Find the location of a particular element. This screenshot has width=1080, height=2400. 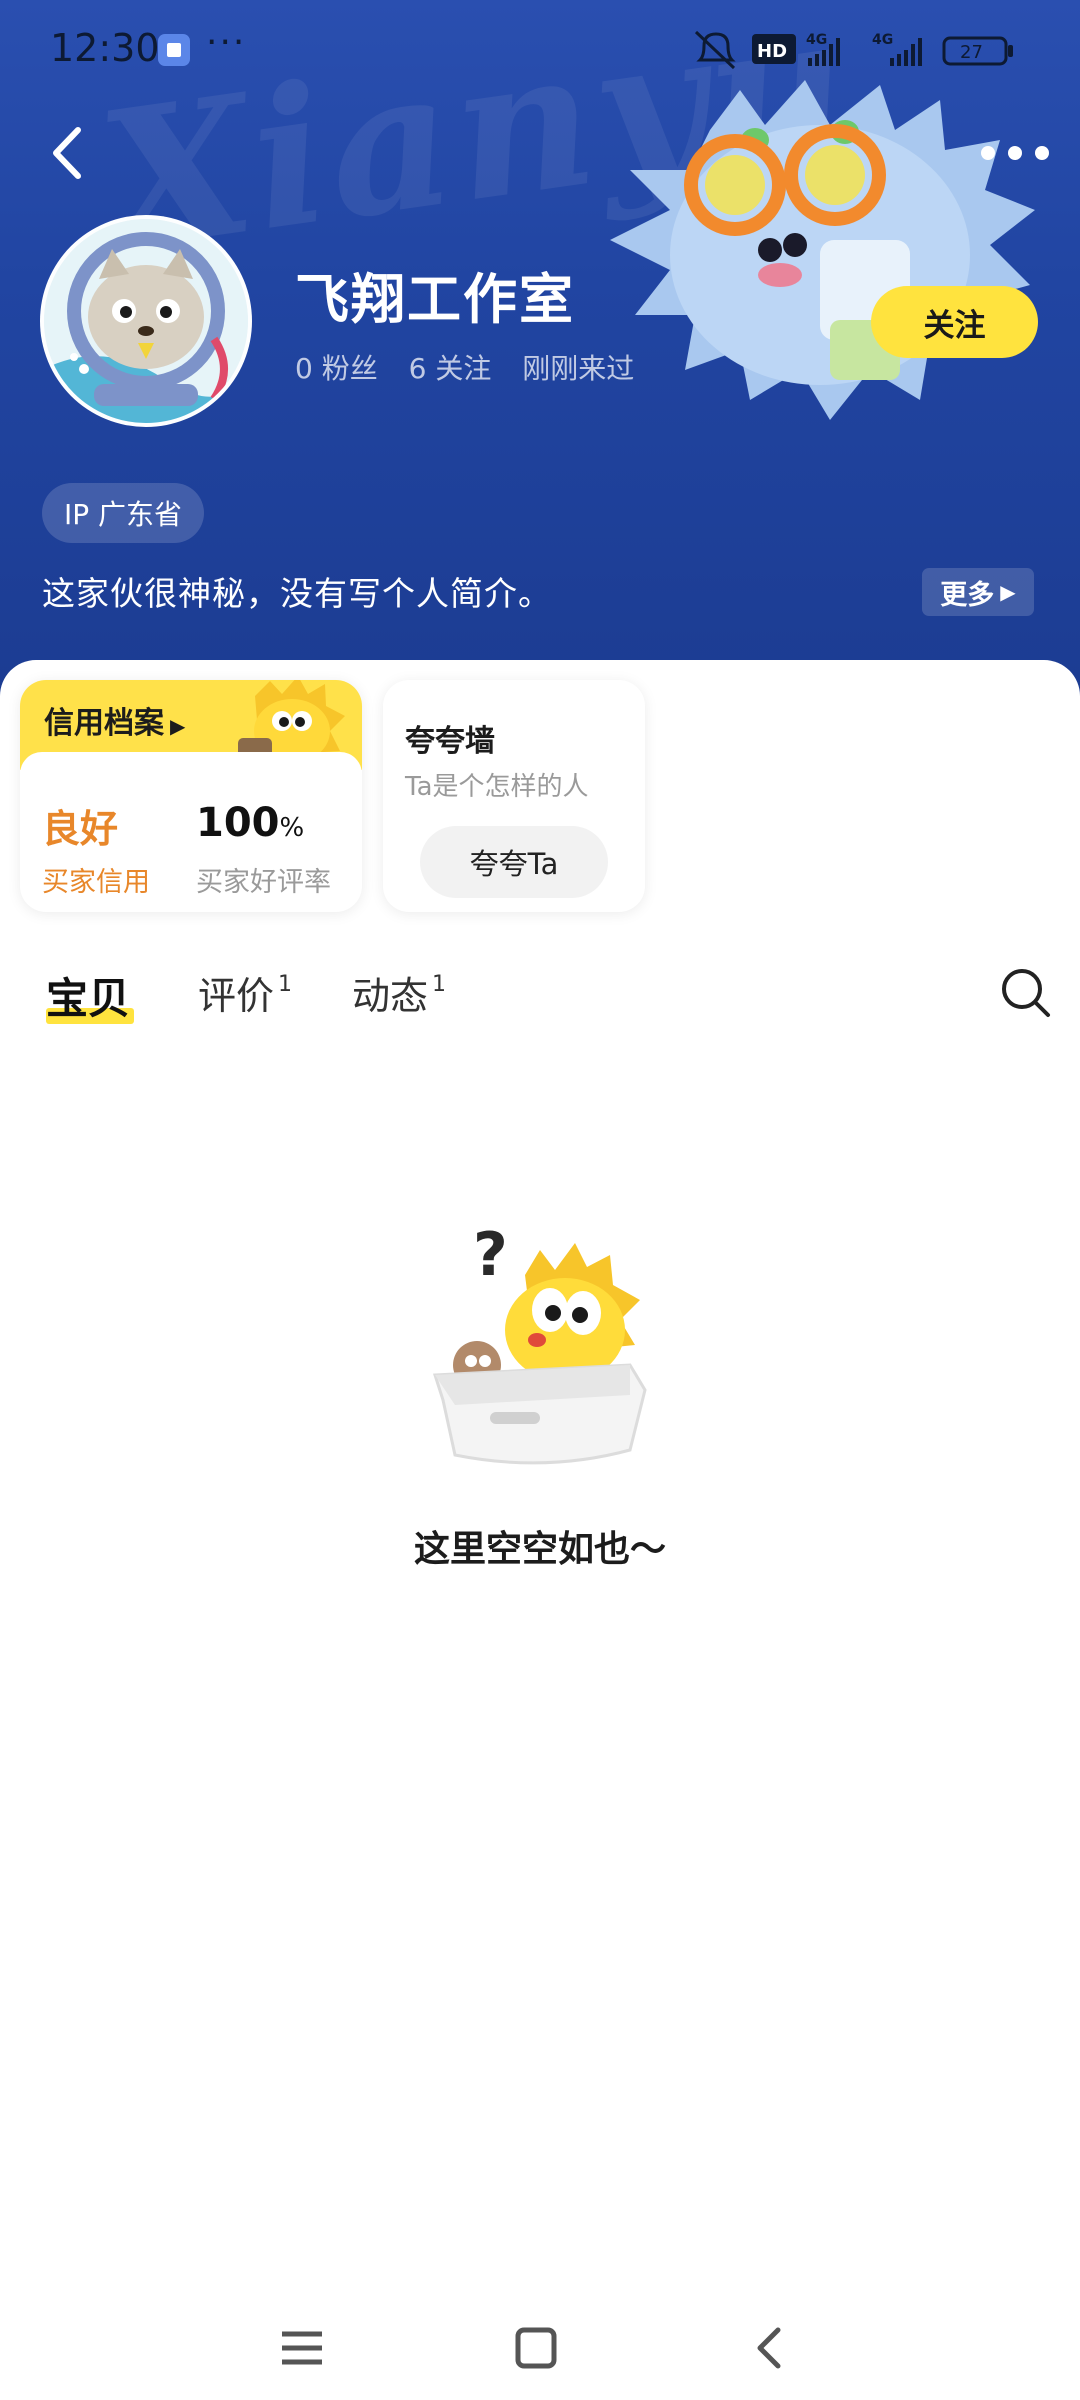

follow-button: 关注 is located at coordinates (954, 322).